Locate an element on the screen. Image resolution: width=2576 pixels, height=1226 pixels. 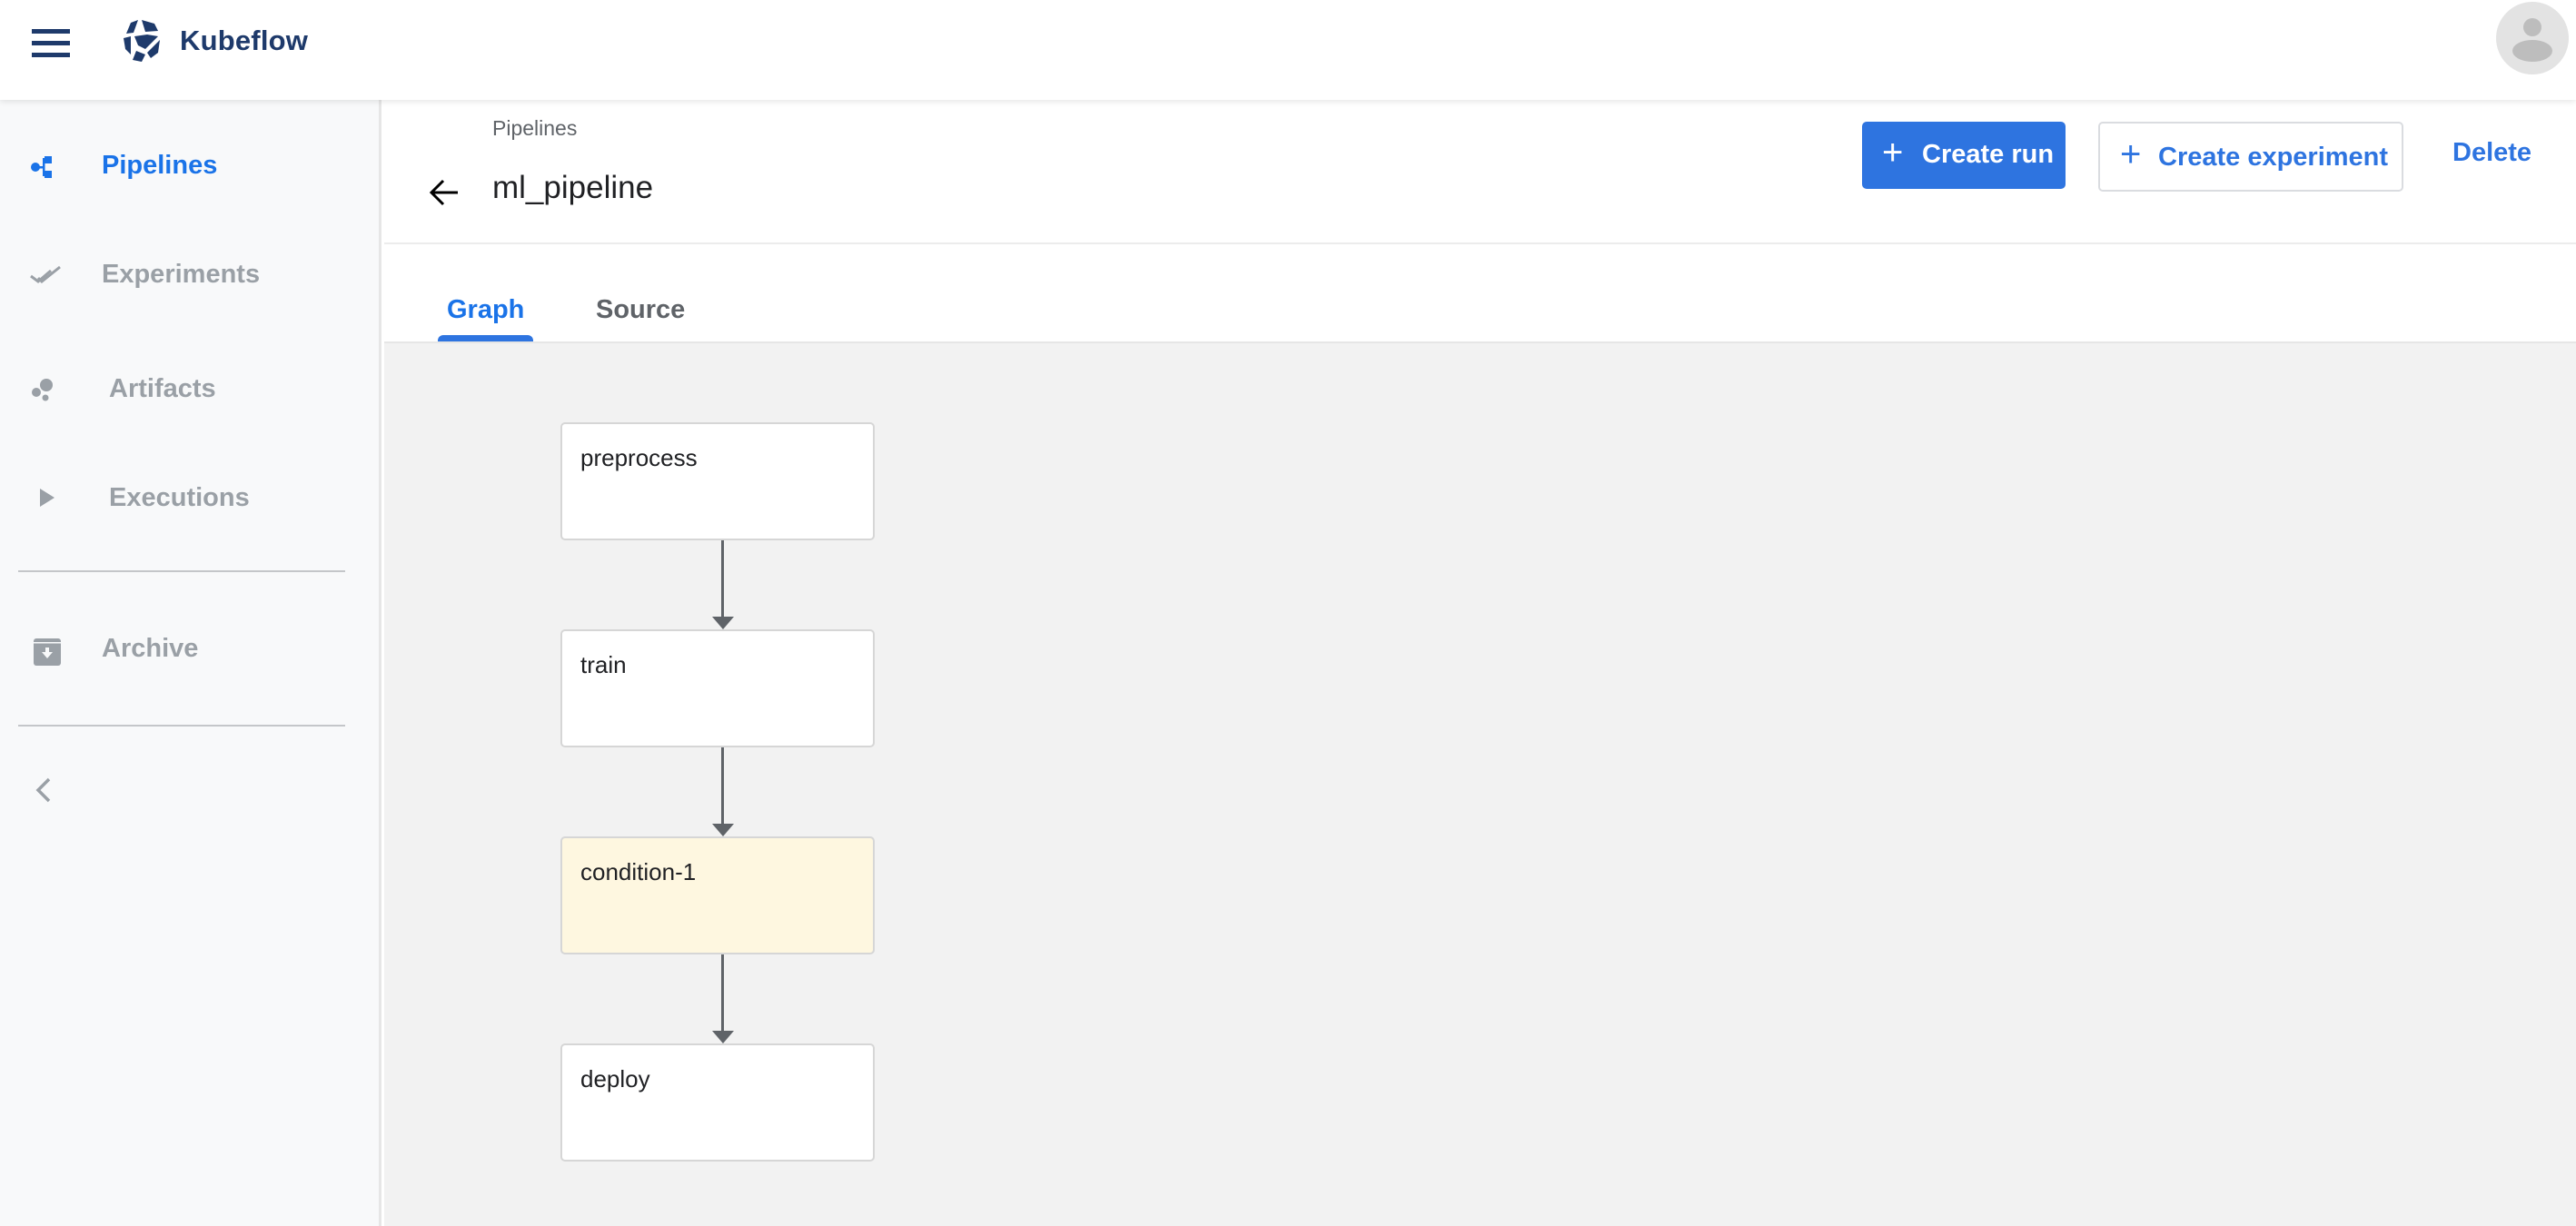
breadcrumb: Pipelines is located at coordinates (534, 128).